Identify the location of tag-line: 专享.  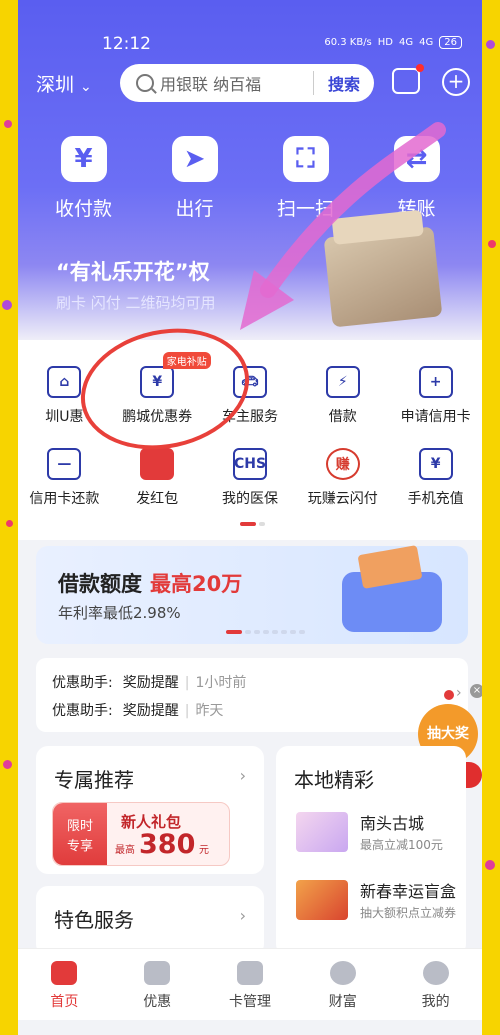
(79, 846).